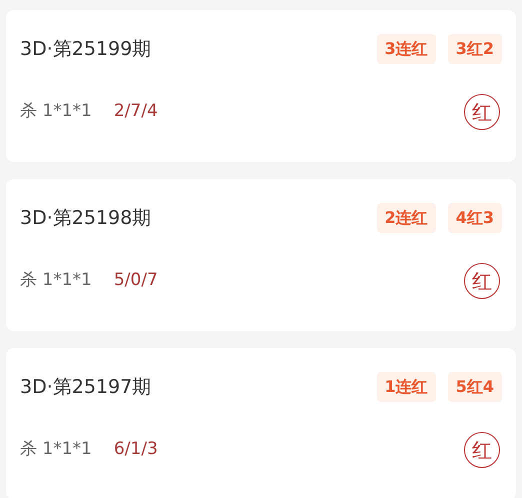  I want to click on result-tag: 5红4, so click(475, 387).